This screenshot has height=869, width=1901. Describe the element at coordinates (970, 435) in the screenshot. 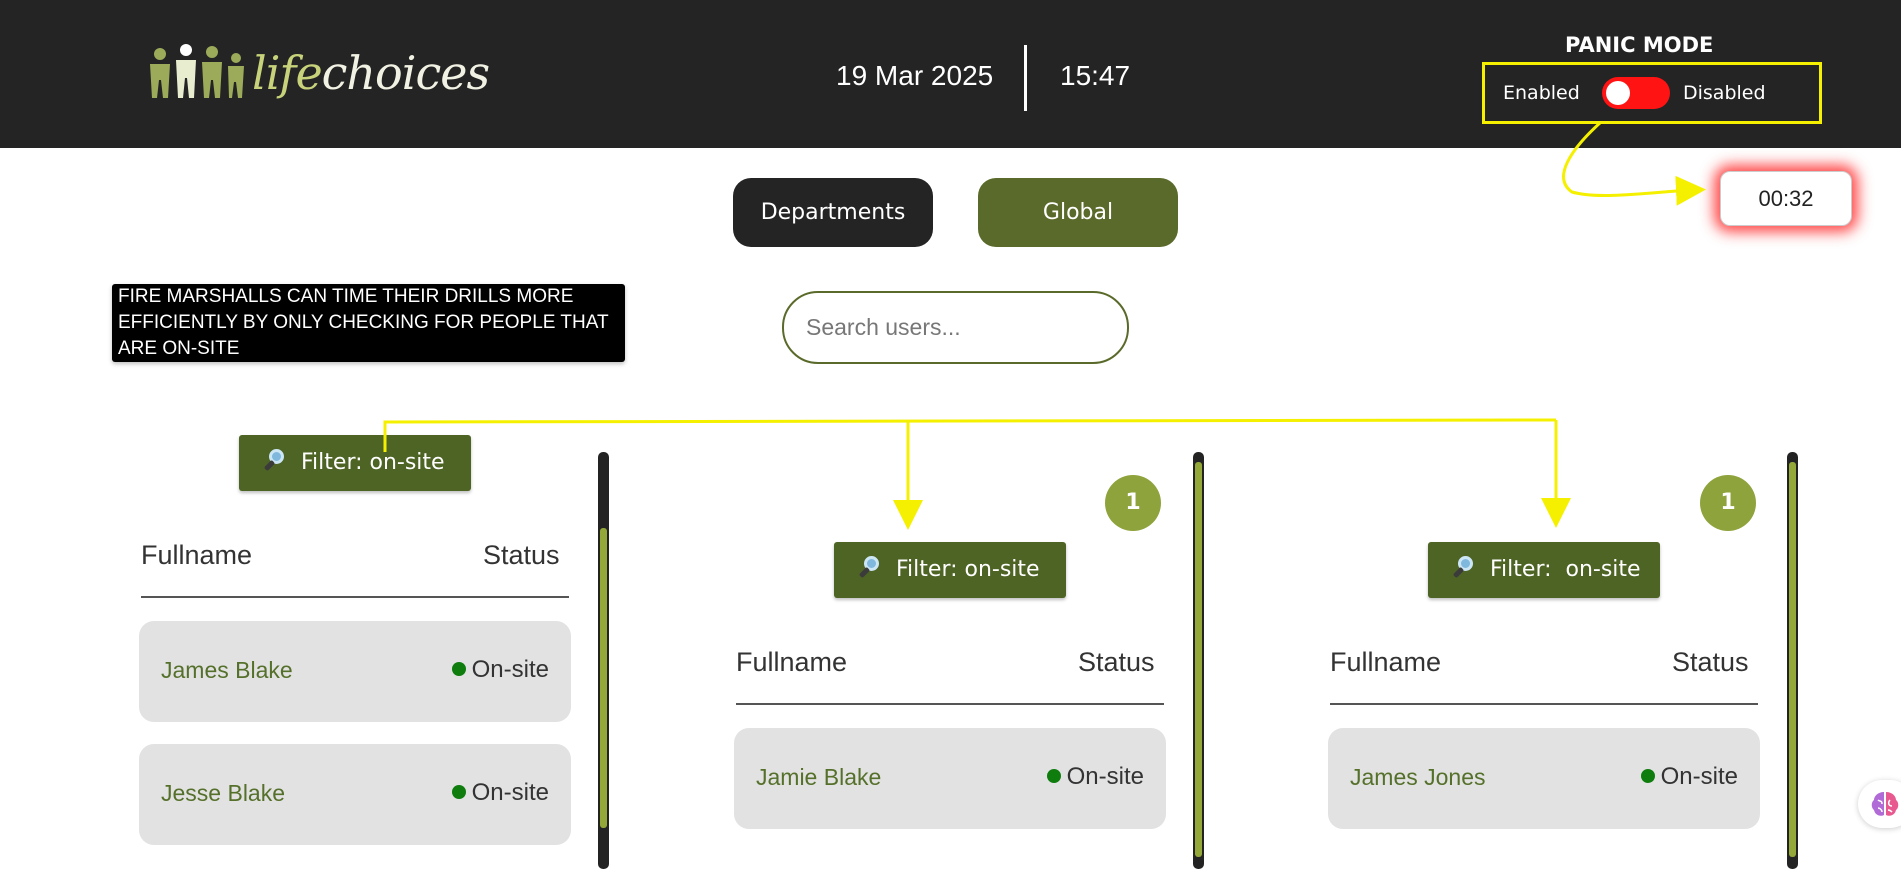

I see `filter-connector-line` at that location.